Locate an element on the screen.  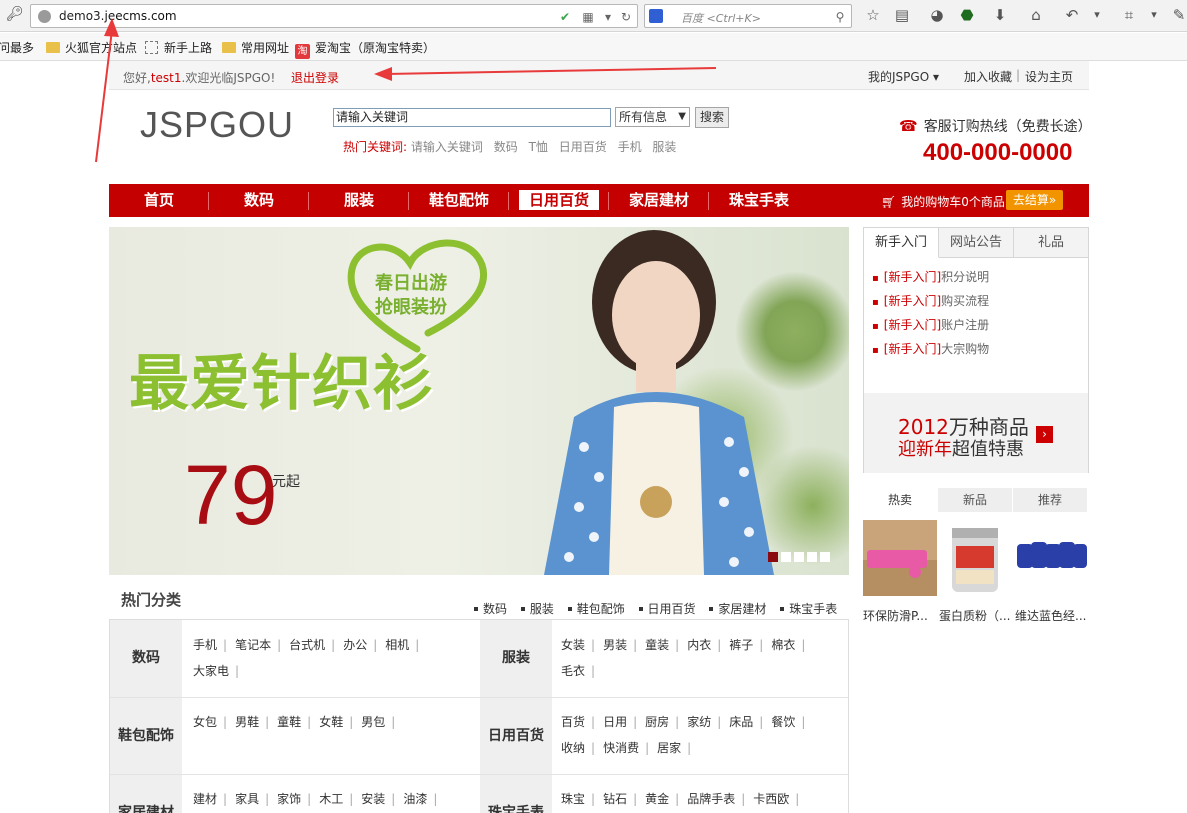
category-item: 油漆 is located at coordinates (415, 799).